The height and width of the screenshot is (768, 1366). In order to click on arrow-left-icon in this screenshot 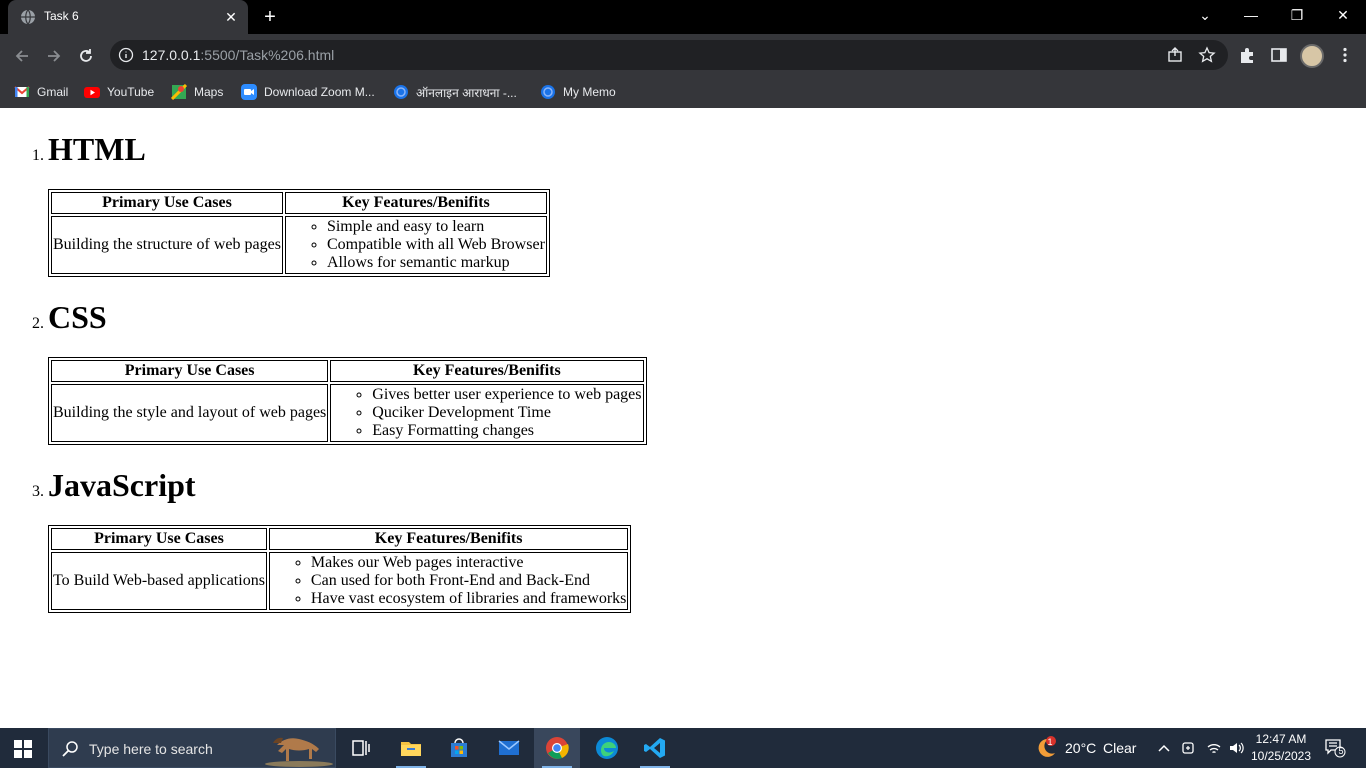, I will do `click(21, 56)`.